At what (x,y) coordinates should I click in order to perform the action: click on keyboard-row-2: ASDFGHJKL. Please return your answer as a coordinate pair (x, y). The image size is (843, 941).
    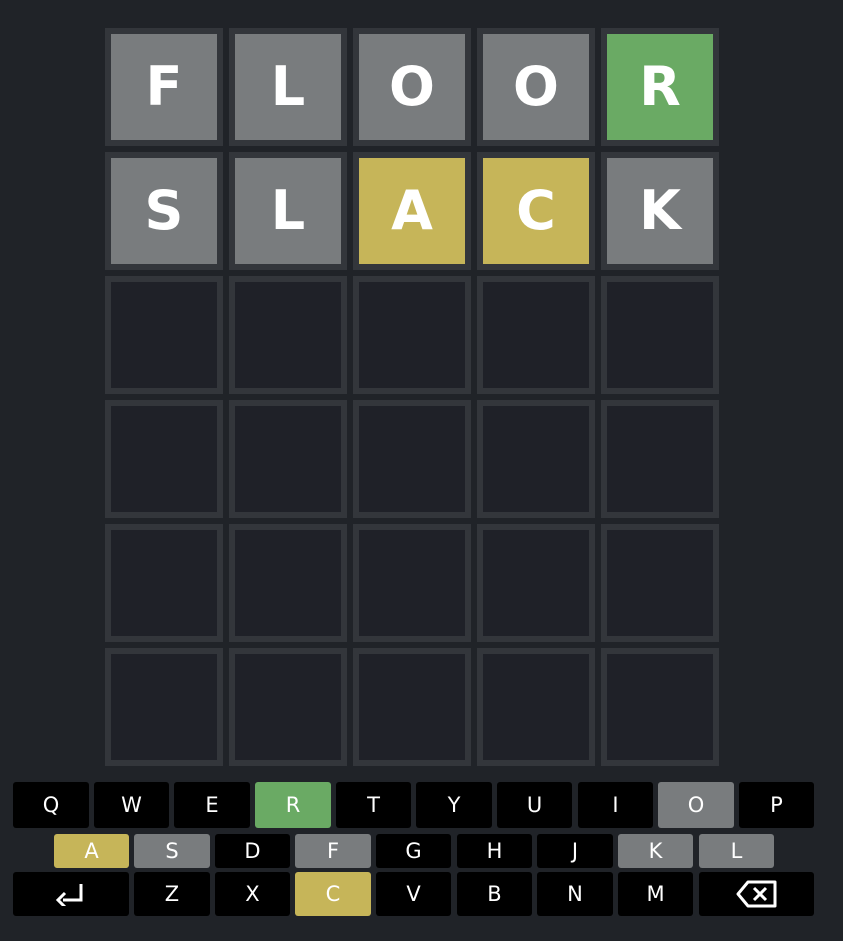
    Looking at the image, I should click on (413, 851).